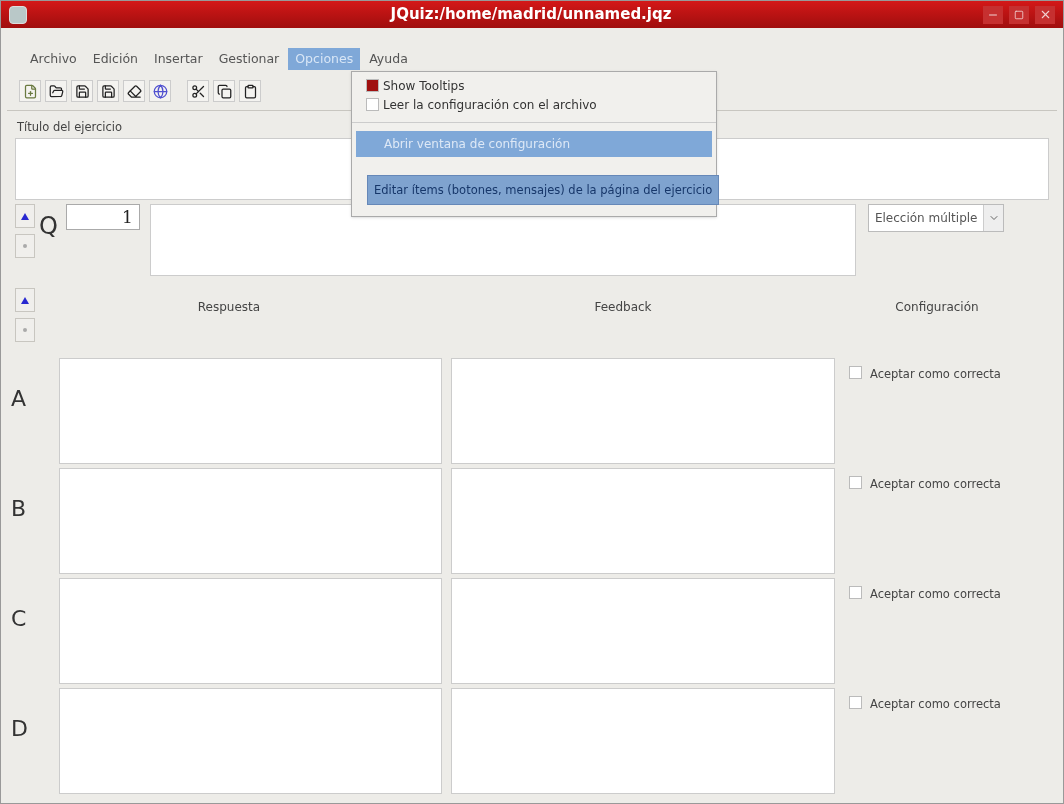  I want to click on column-header: Respuesta, so click(229, 308).